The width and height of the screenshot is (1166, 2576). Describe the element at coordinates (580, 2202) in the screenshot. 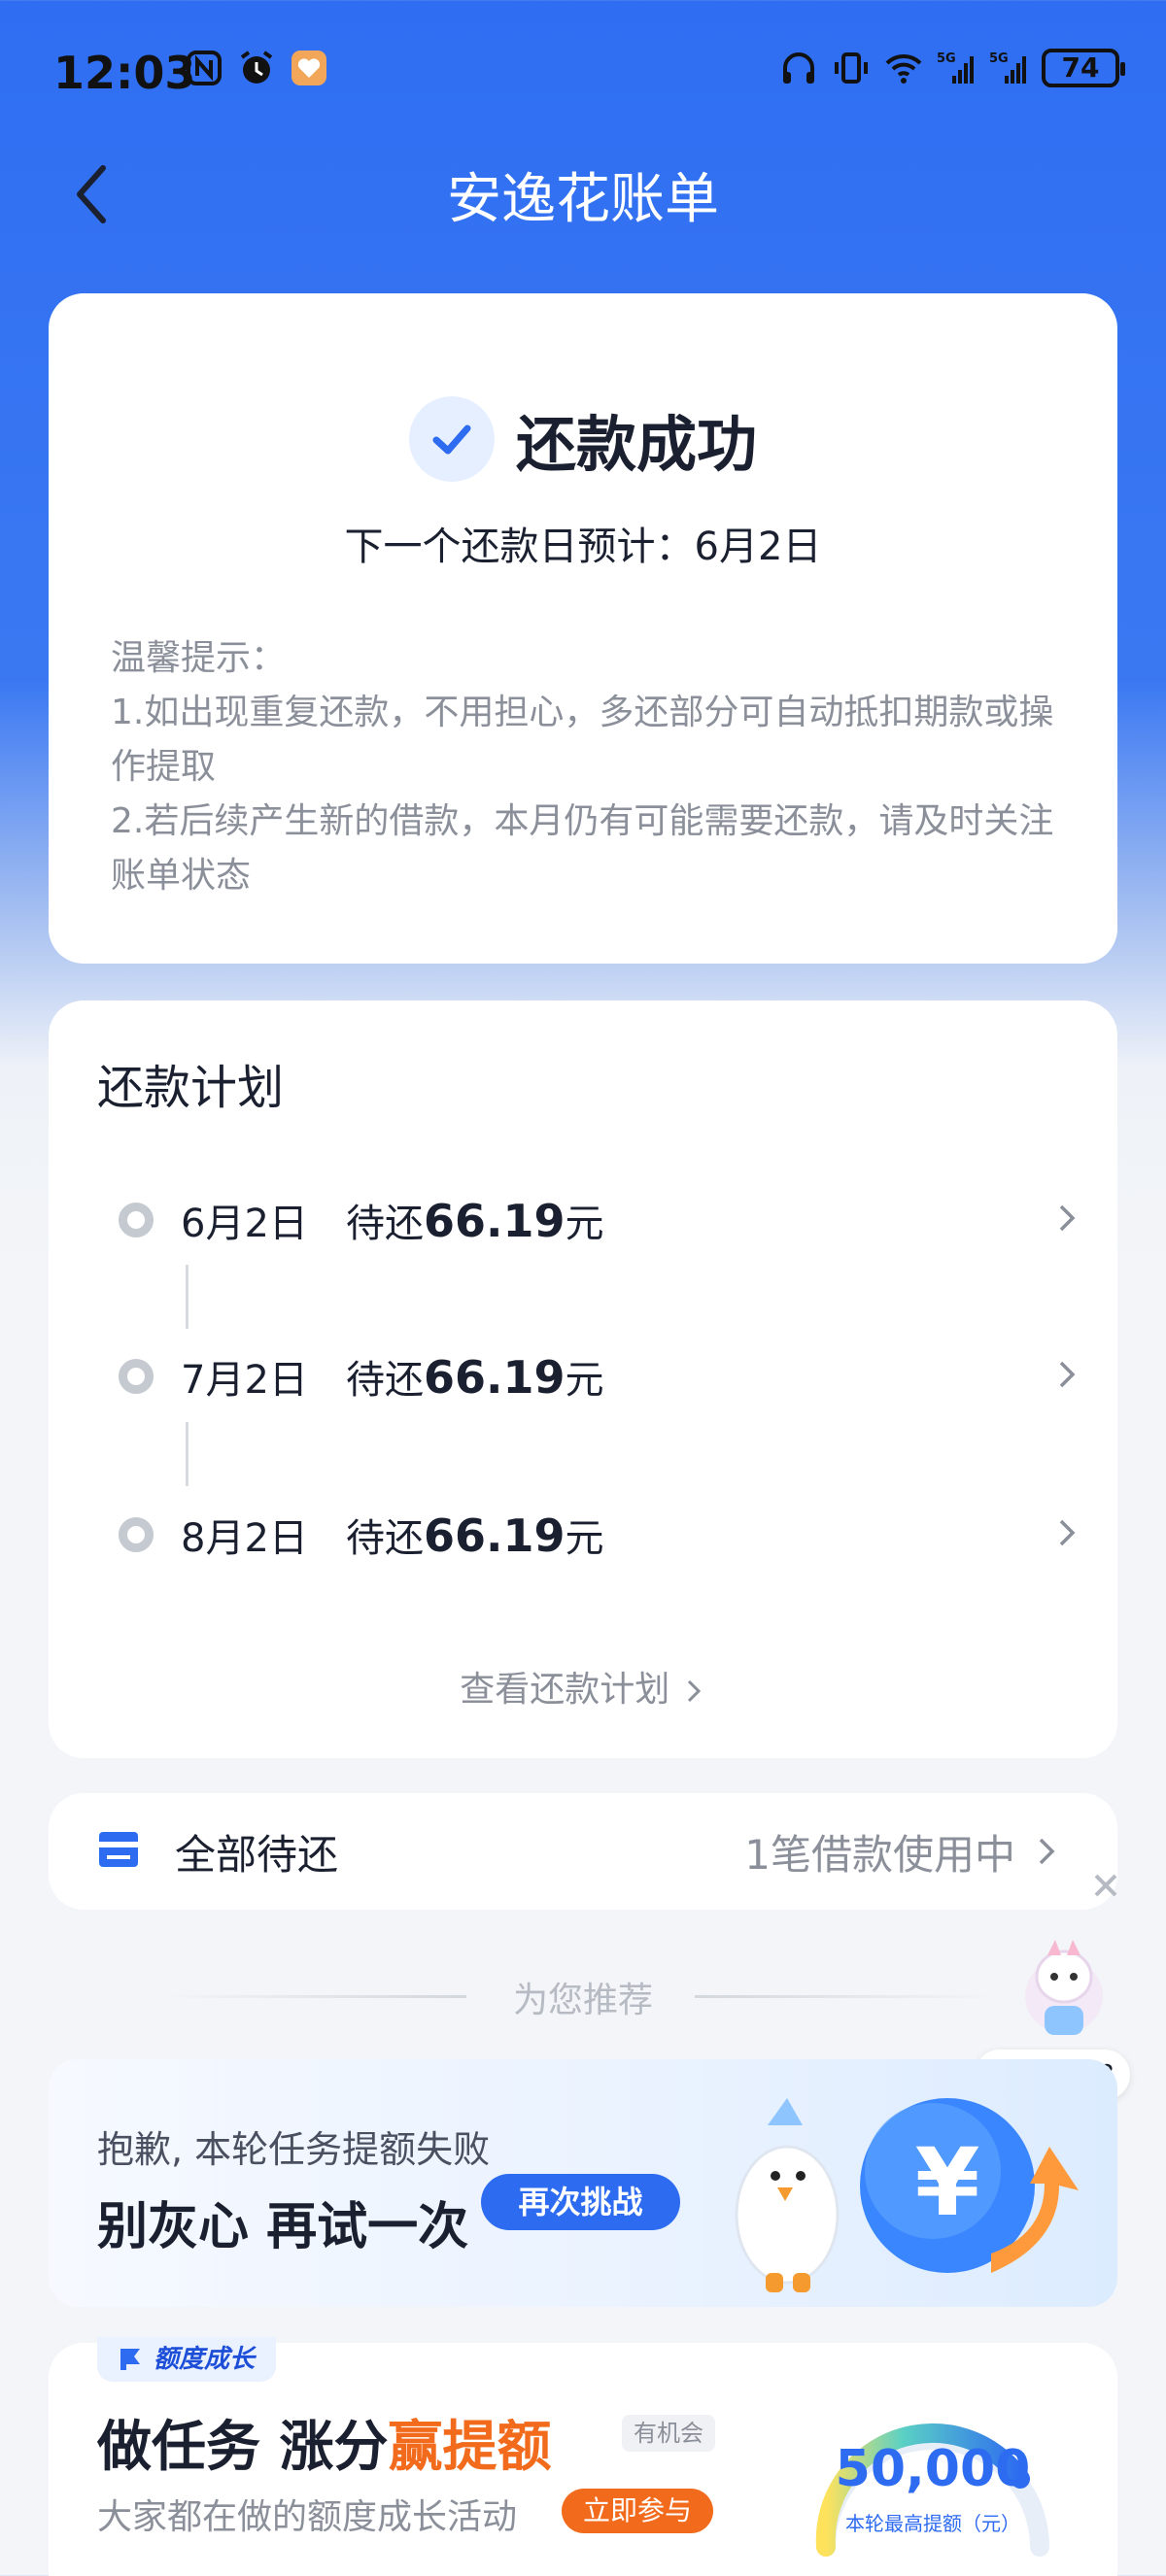

I see `retry-button: 再次挑战` at that location.